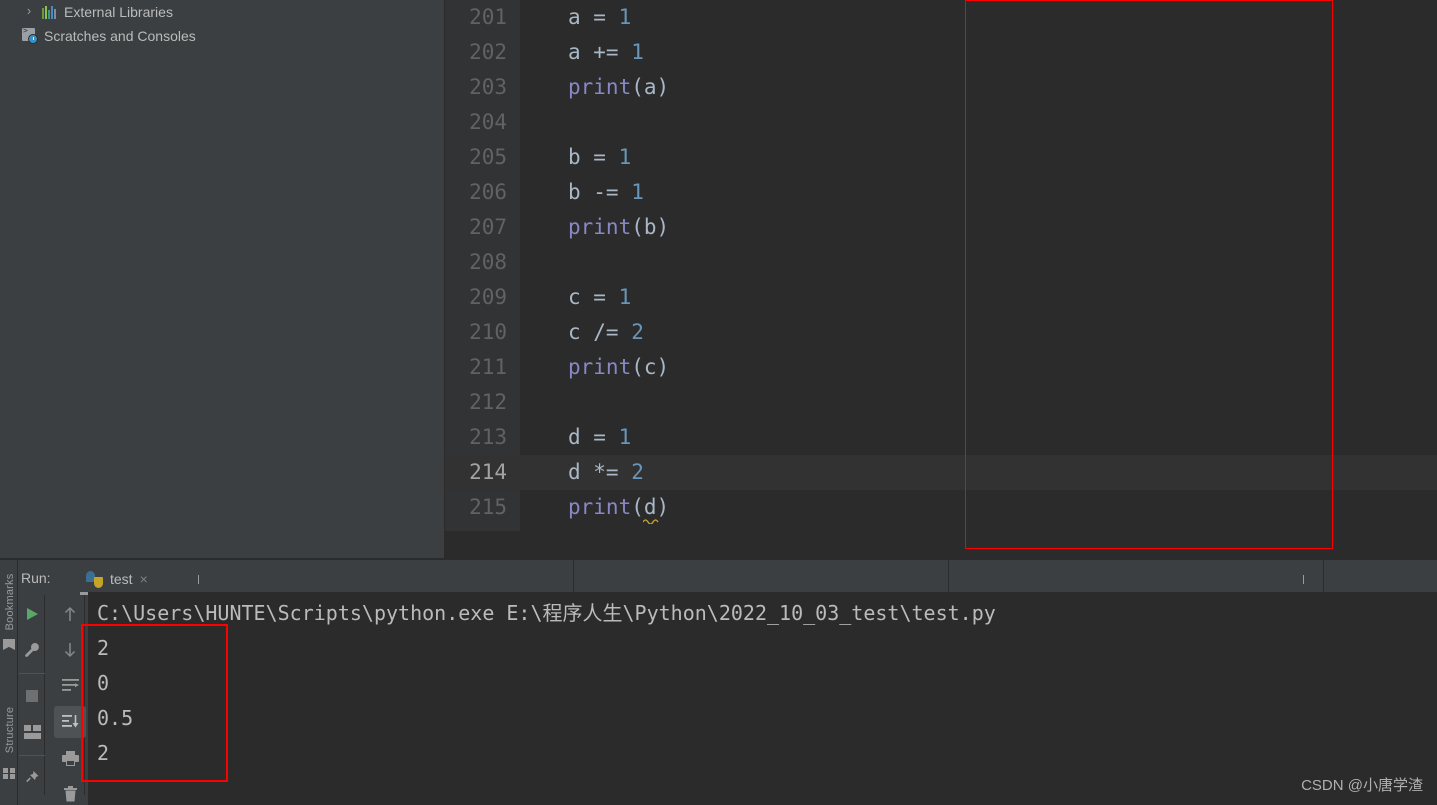  Describe the element at coordinates (941, 52) in the screenshot. I see `code-line: 202 a += 1` at that location.